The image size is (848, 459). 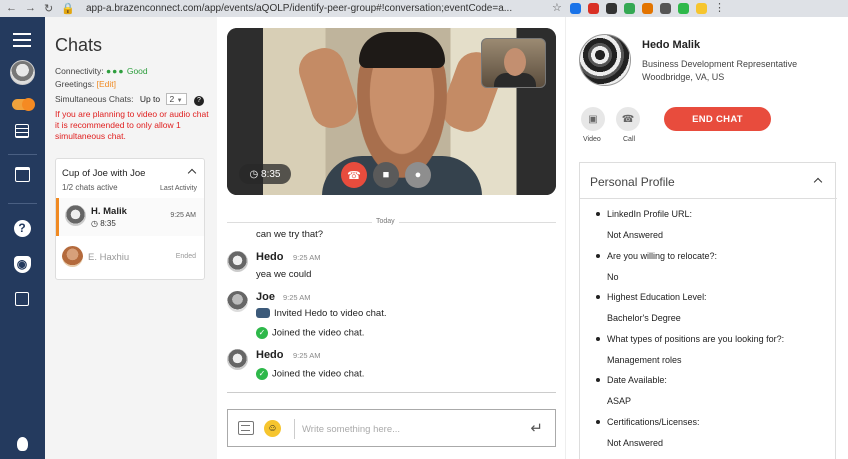 I want to click on chat-timer-value: 8:35, so click(x=108, y=223).